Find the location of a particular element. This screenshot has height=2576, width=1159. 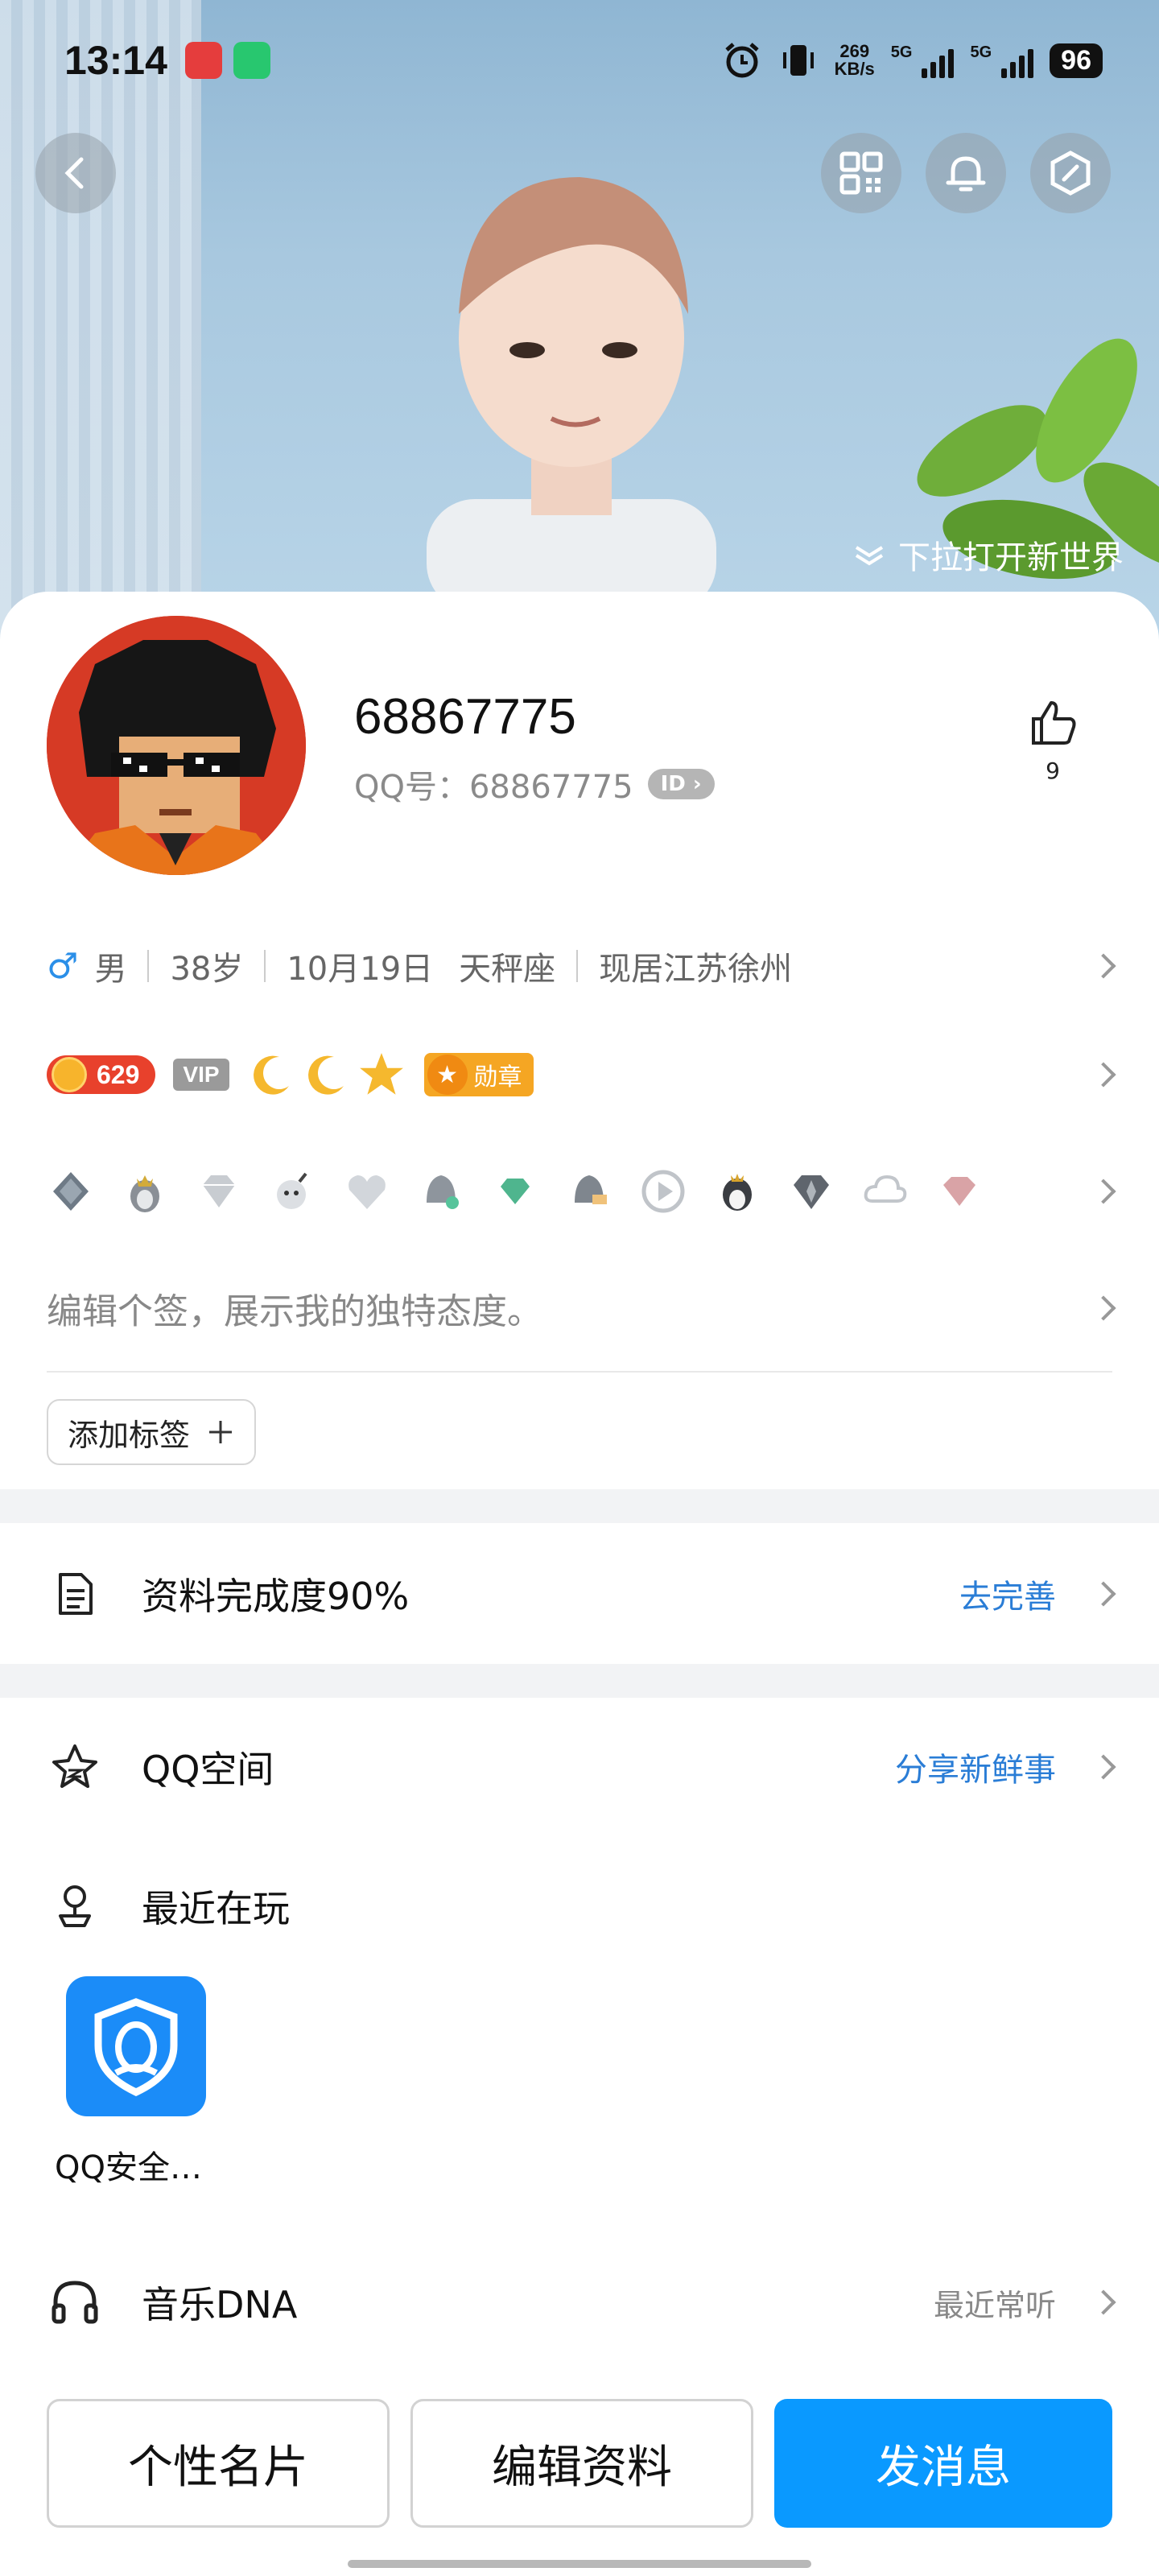

gender: 男 is located at coordinates (110, 969).